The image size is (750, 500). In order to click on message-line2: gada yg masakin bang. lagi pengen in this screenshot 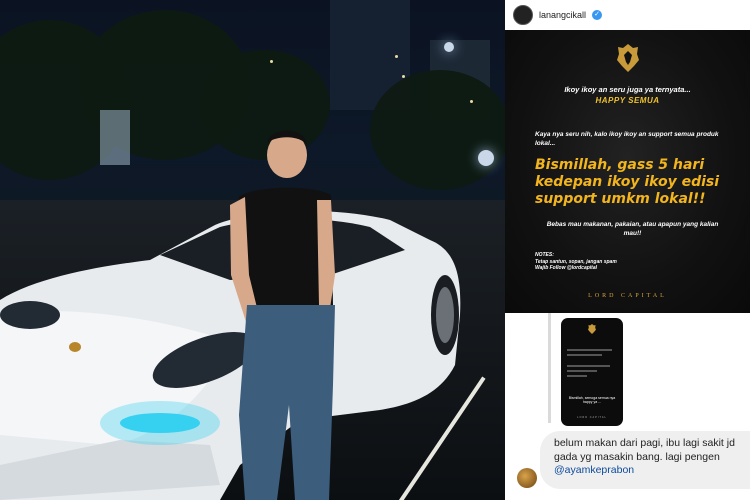, I will do `click(637, 456)`.